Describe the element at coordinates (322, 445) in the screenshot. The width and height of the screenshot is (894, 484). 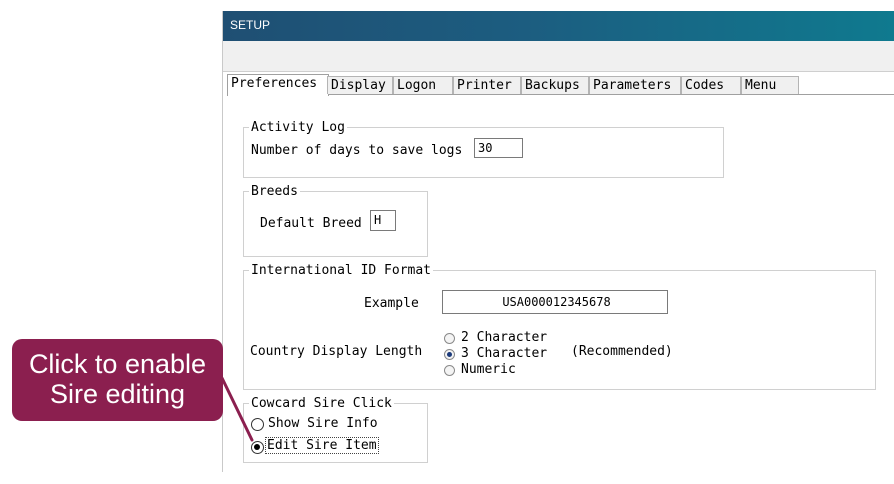
I see `radio-edit-sire-item-label: Edit Sire Item` at that location.